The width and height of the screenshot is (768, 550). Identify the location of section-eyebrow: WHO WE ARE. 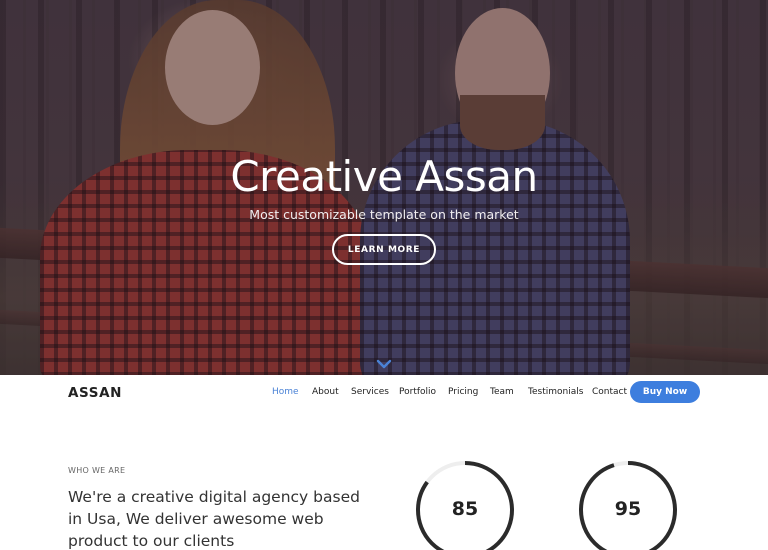
(97, 470).